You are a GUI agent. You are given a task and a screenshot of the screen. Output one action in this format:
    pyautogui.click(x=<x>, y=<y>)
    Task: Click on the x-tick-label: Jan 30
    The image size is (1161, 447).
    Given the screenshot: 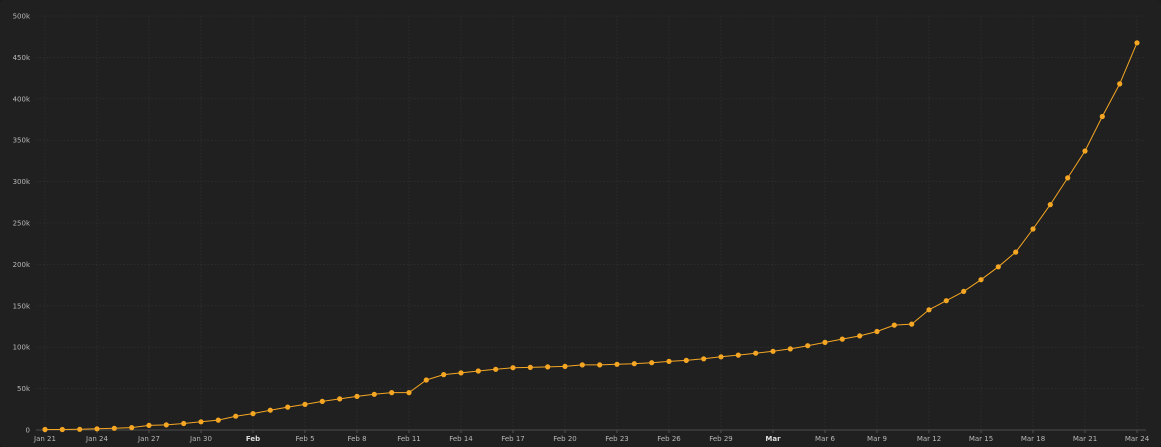 What is the action you would take?
    pyautogui.click(x=200, y=439)
    